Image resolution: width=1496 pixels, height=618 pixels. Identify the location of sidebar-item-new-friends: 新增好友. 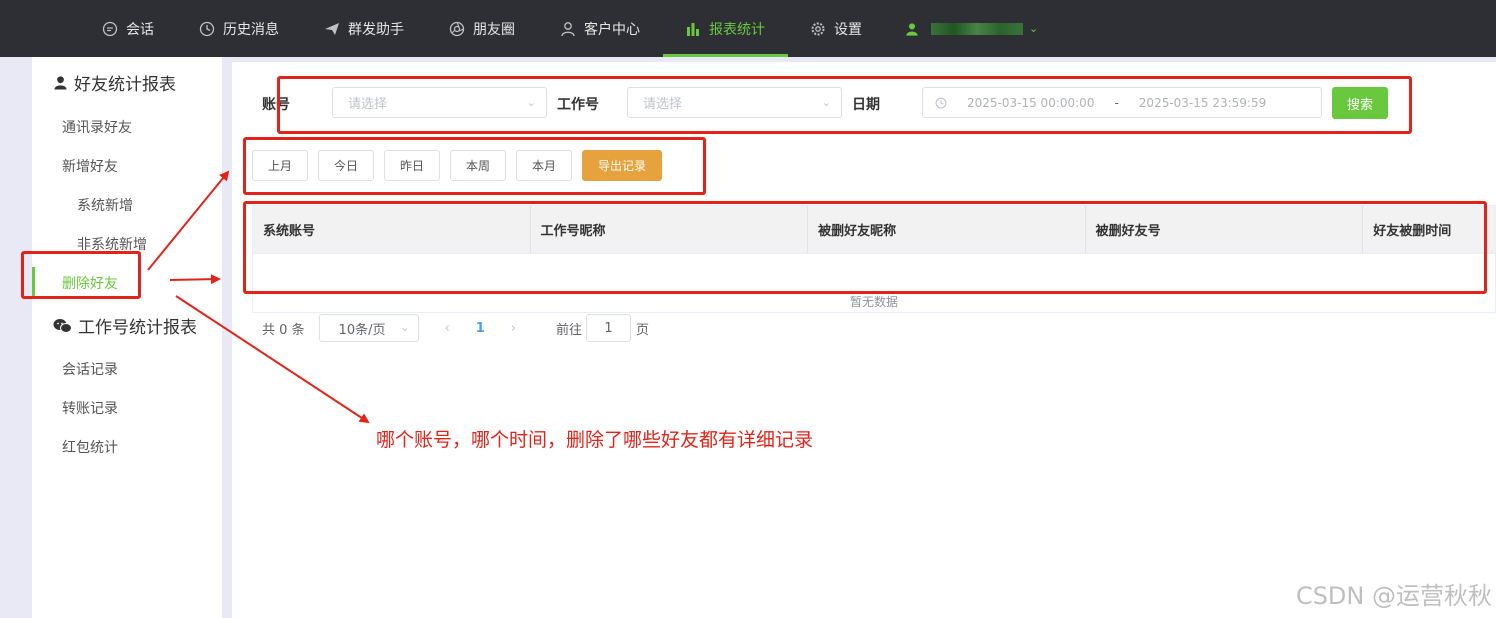
(127, 165).